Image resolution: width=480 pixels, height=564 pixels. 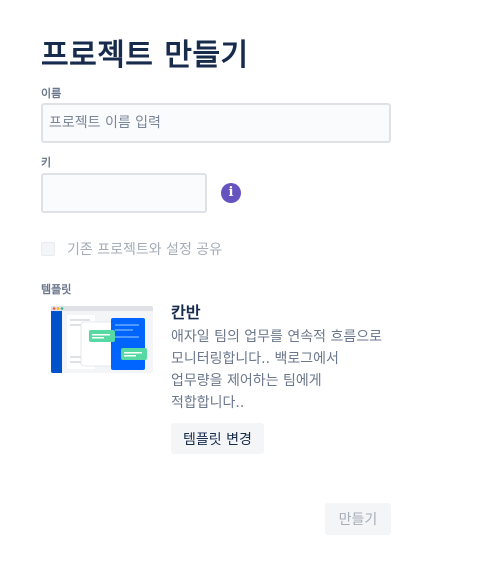 I want to click on page-title: 프로젝트 만들기, so click(x=145, y=55).